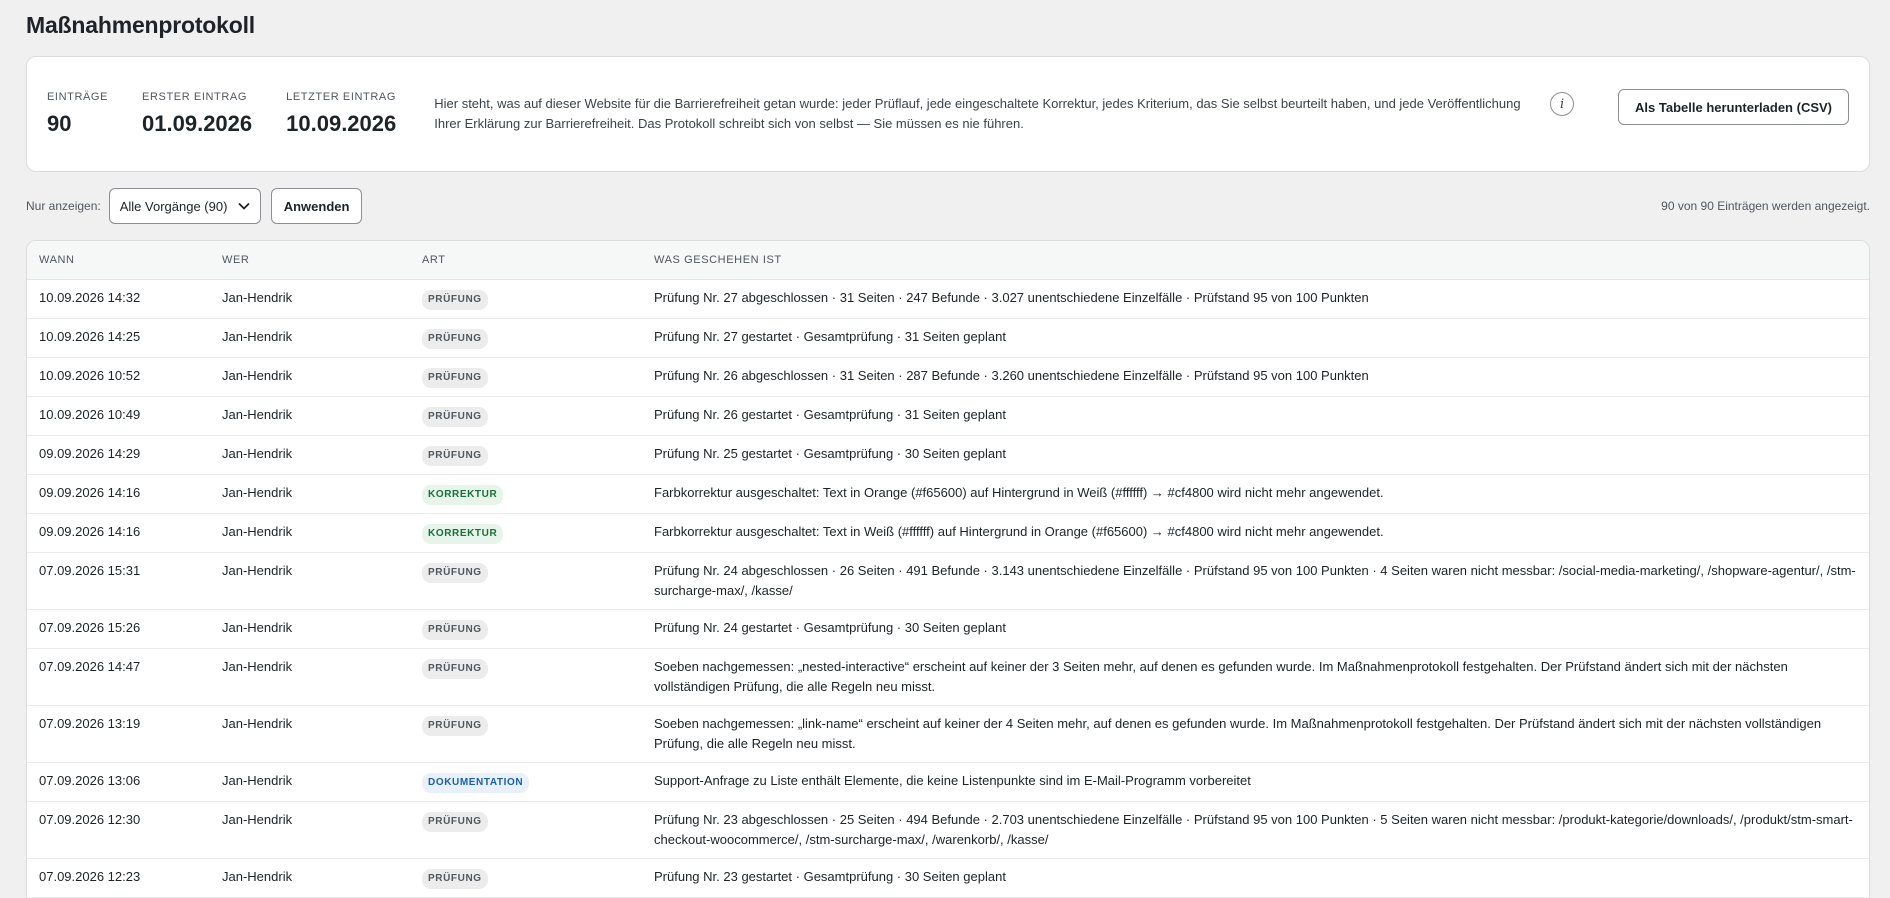 The width and height of the screenshot is (1890, 898). Describe the element at coordinates (316, 206) in the screenshot. I see `apply-button: Anwenden` at that location.